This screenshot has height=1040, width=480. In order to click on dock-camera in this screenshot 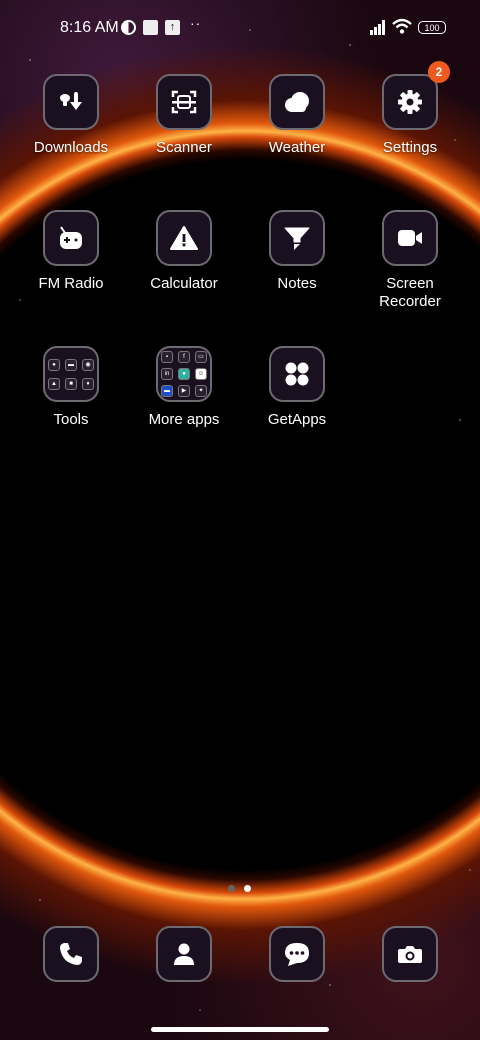, I will do `click(410, 954)`.